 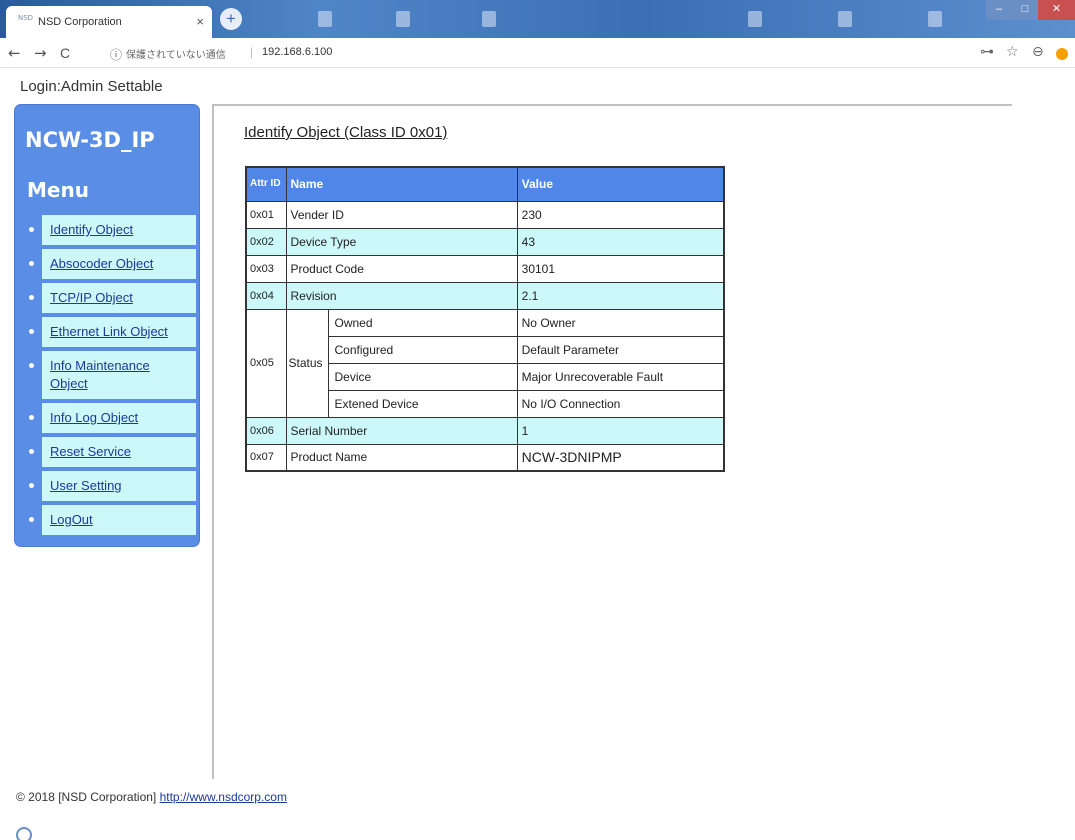 I want to click on device-title: NCW-3D_IP, so click(x=90, y=140).